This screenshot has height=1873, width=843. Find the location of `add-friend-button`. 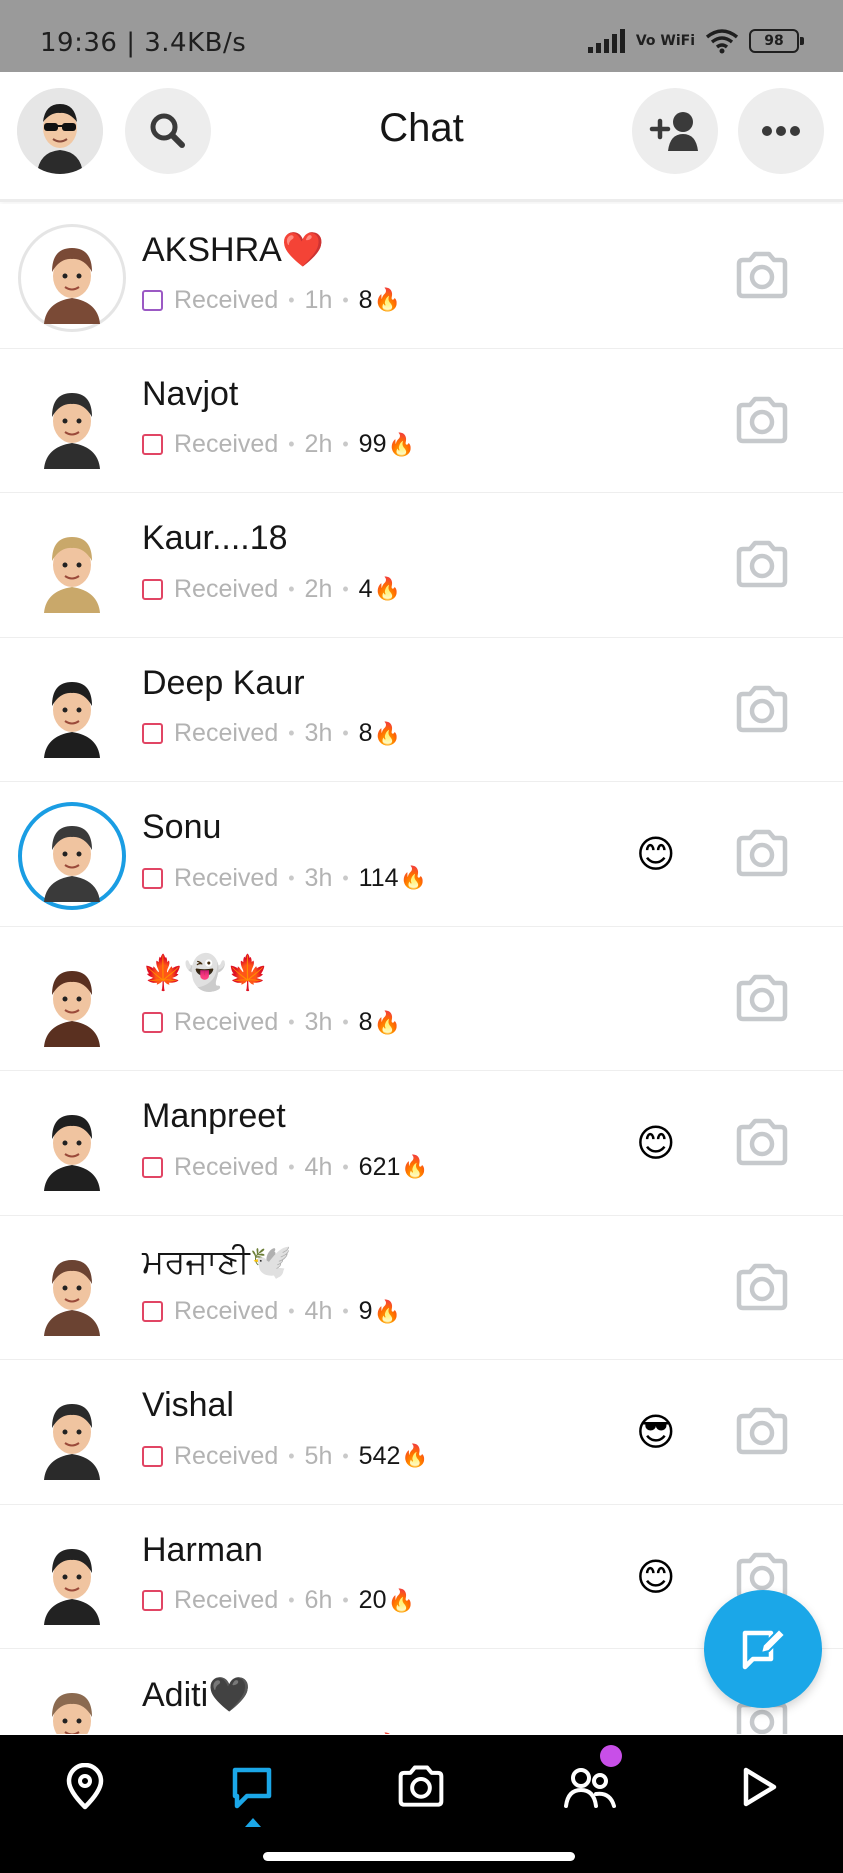

add-friend-button is located at coordinates (675, 131).